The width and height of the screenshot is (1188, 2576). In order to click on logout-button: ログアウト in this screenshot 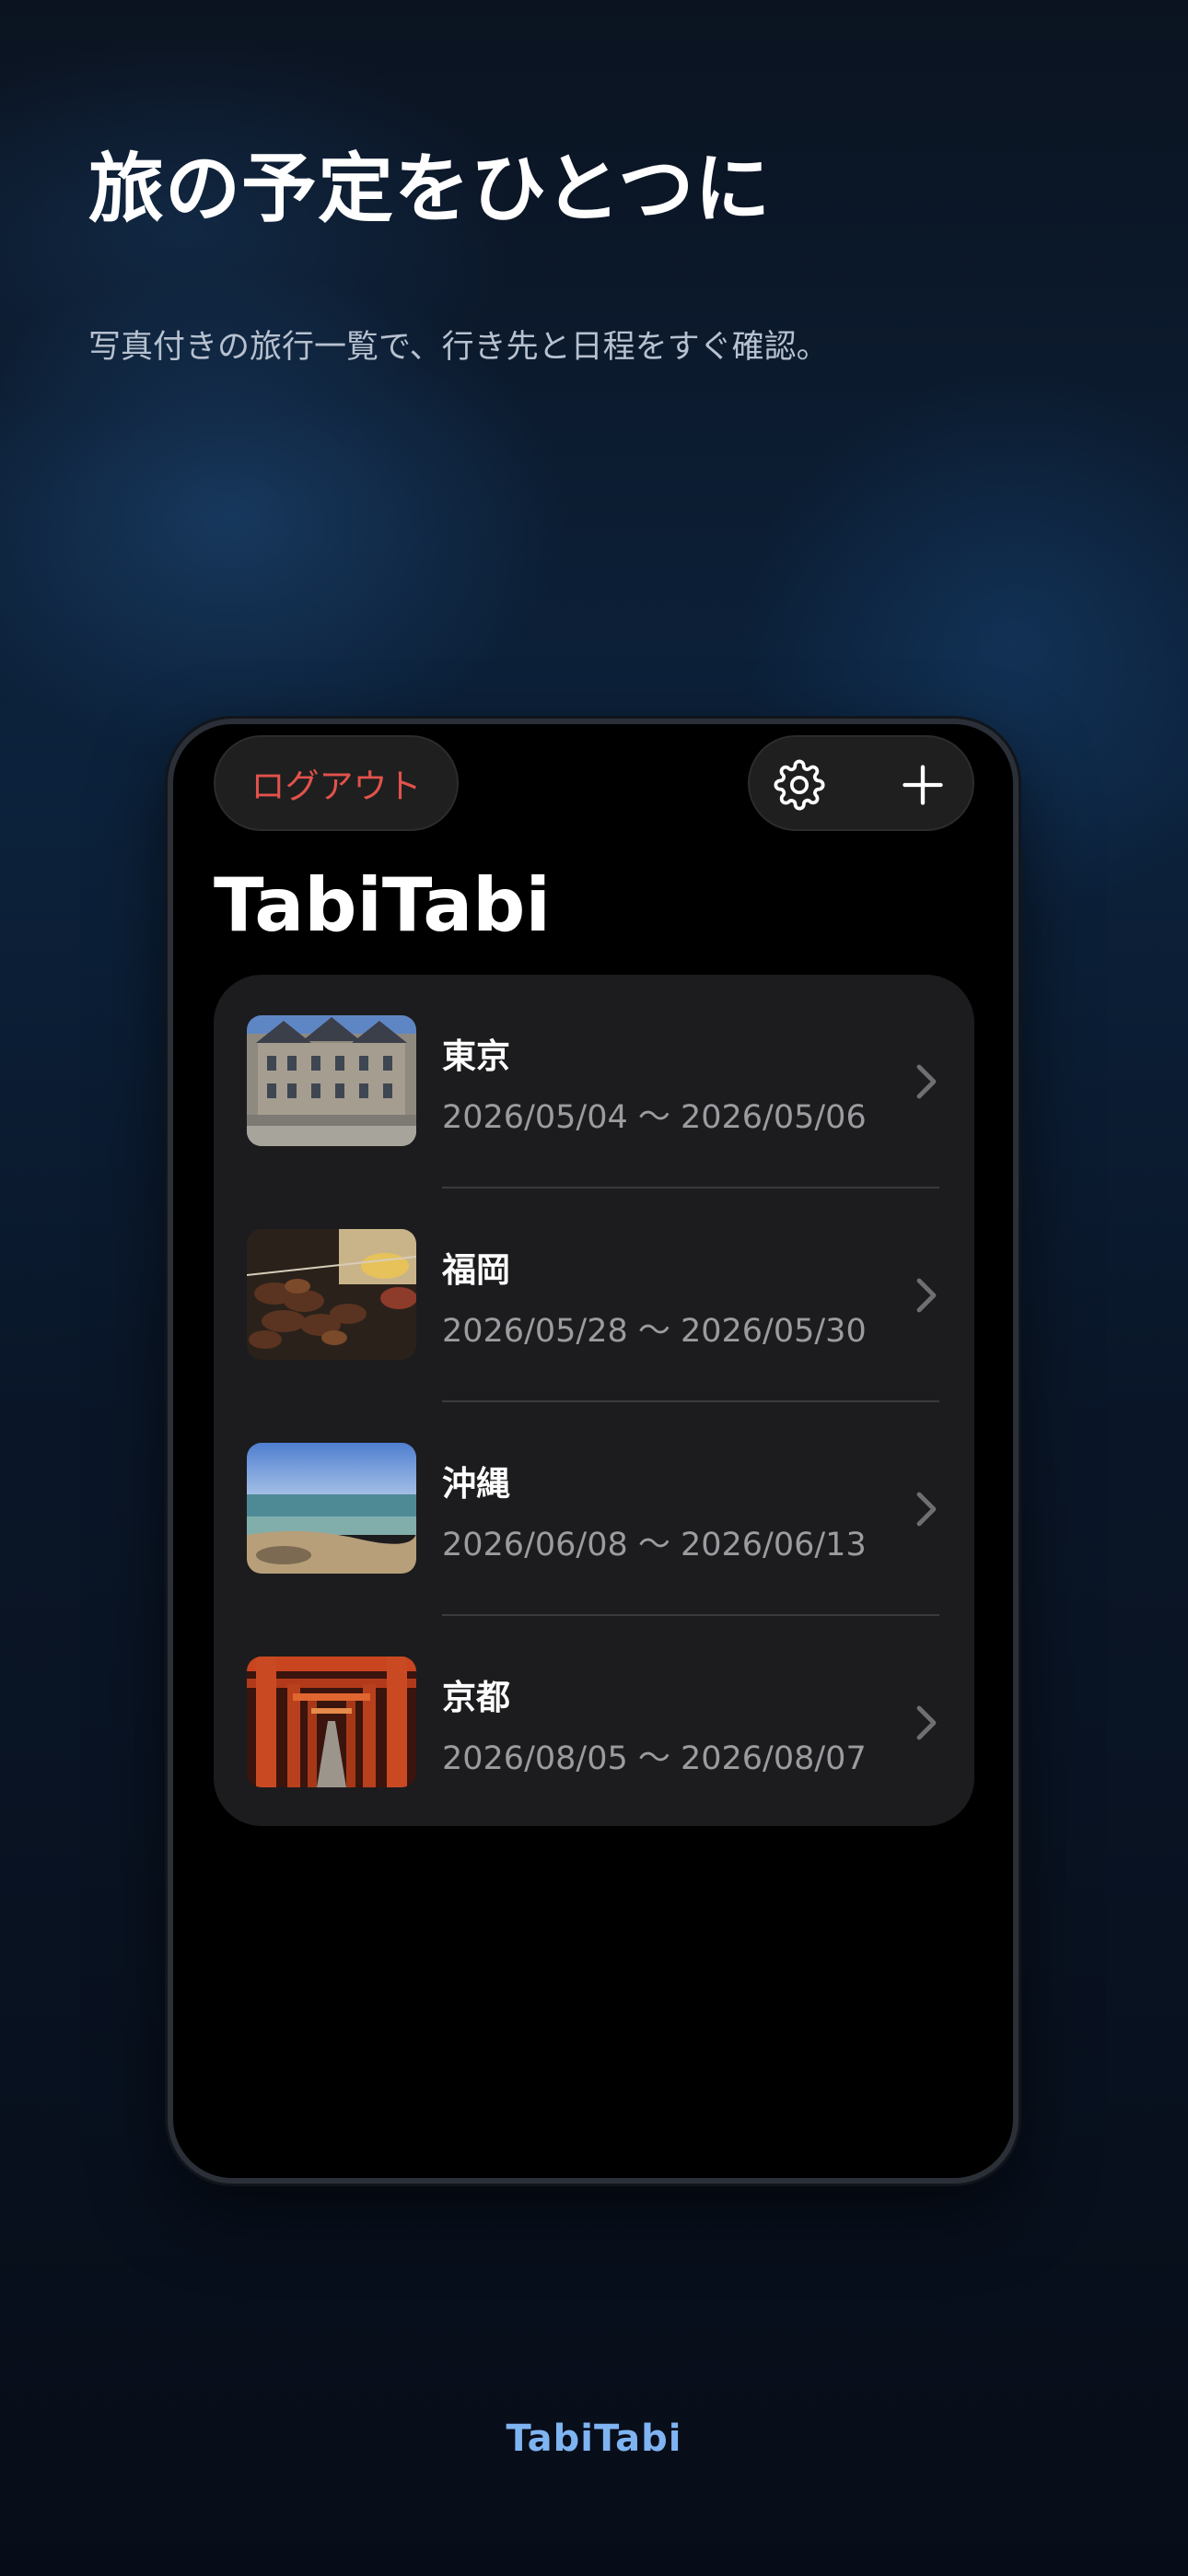, I will do `click(336, 783)`.